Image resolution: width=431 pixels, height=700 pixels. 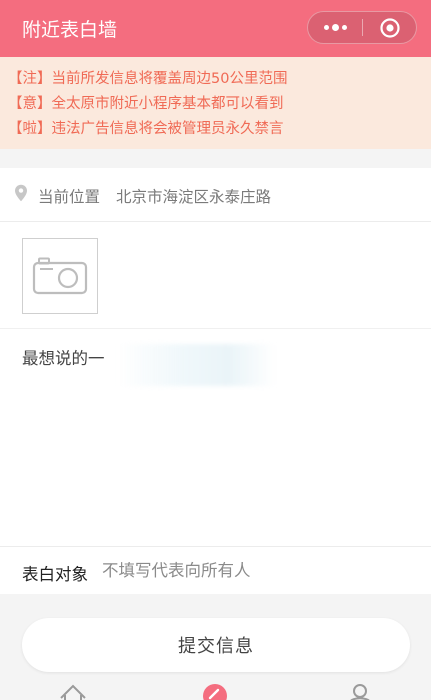 I want to click on location-pin-icon, so click(x=21, y=193).